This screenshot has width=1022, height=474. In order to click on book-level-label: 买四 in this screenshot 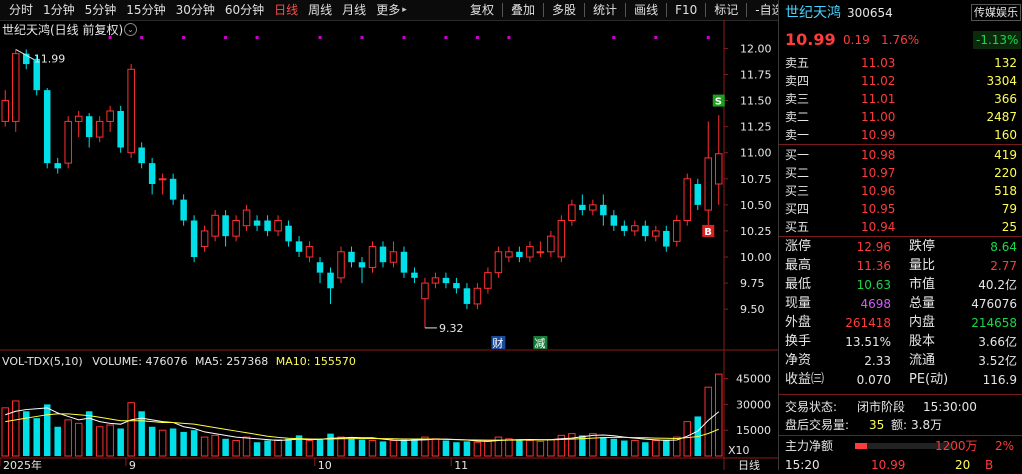, I will do `click(797, 209)`.